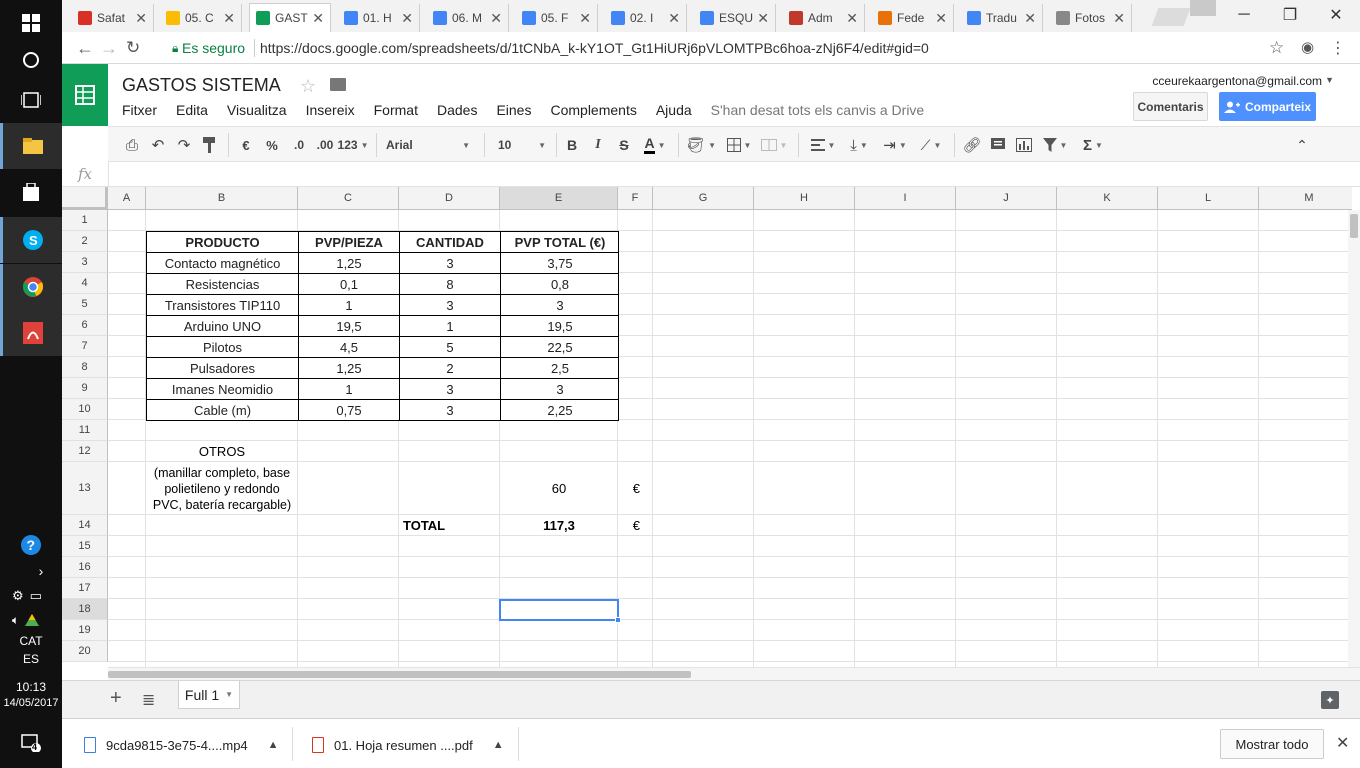  I want to click on table-cell: 1,25, so click(349, 368).